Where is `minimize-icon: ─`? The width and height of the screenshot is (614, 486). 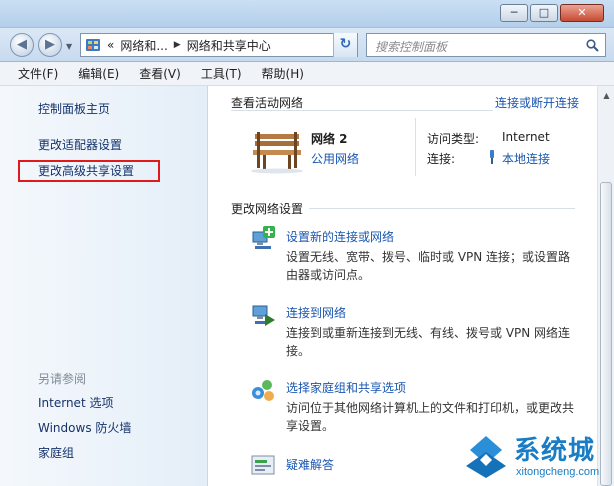
minimize-icon: ─ is located at coordinates (514, 12).